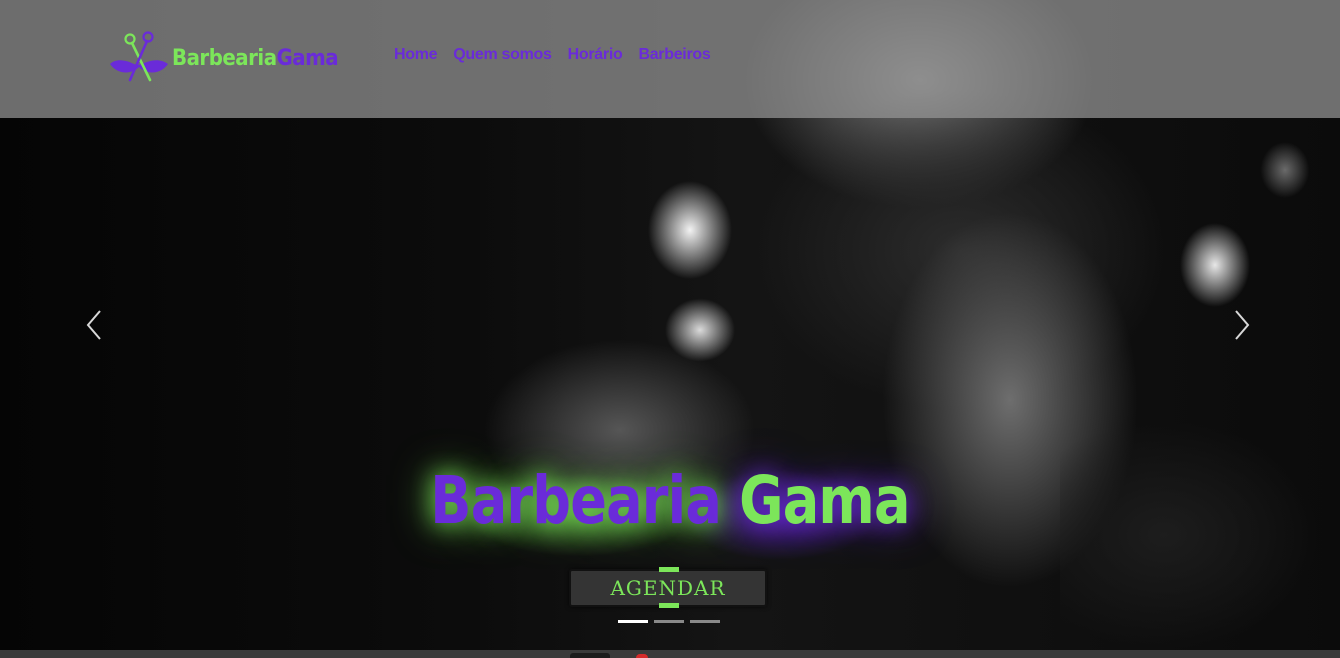  I want to click on carousel-indicators, so click(669, 621).